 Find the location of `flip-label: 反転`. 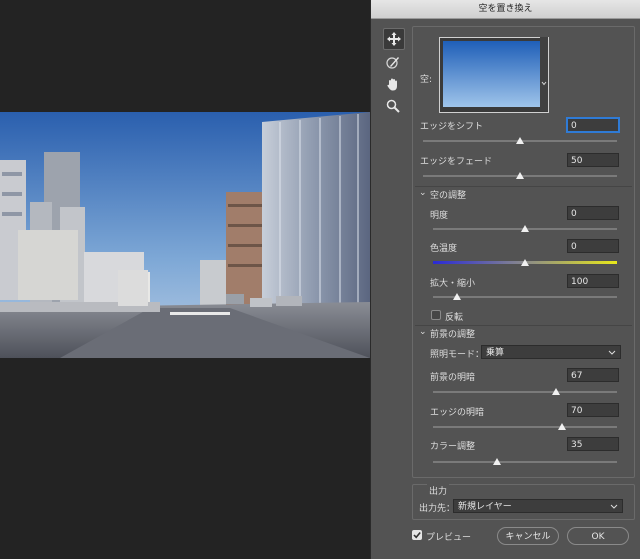

flip-label: 反転 is located at coordinates (454, 318).